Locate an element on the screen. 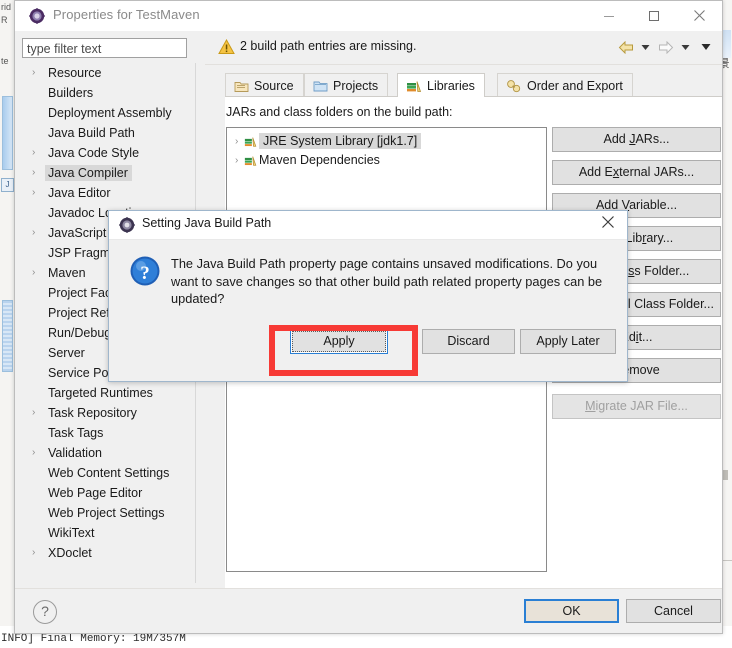  message-bar: 2 build path entries are missing. is located at coordinates (463, 48).